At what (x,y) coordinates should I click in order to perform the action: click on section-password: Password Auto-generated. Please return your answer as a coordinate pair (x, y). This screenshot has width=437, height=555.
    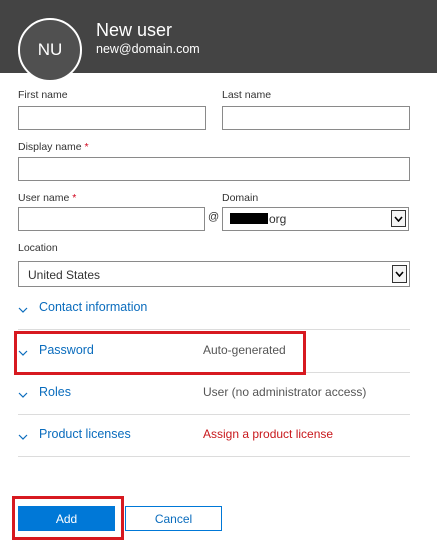
    Looking at the image, I should click on (214, 351).